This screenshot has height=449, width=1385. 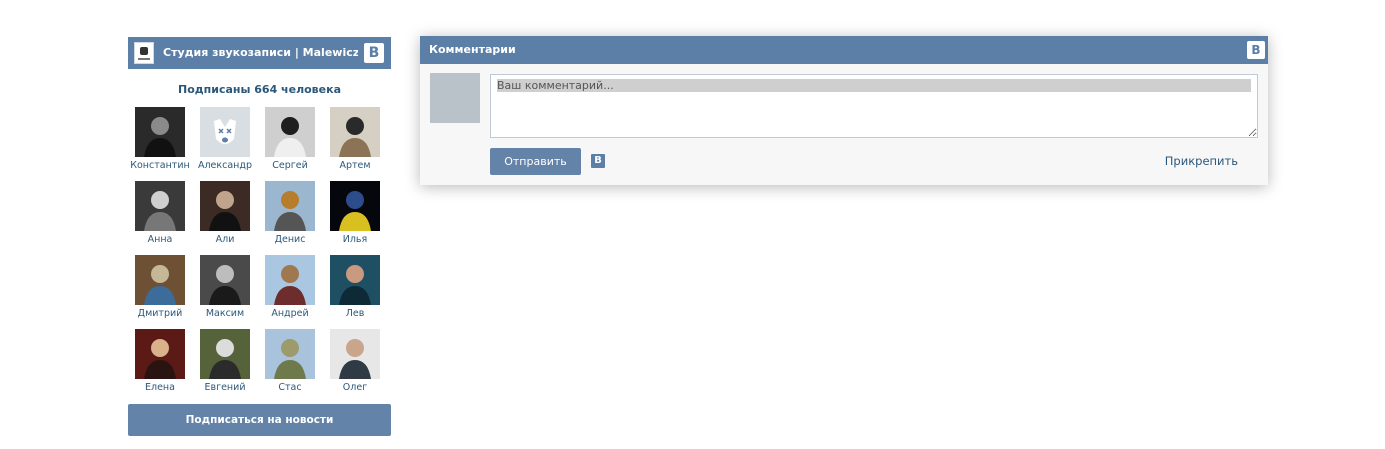 I want to click on member-item: Елена, so click(x=160, y=361).